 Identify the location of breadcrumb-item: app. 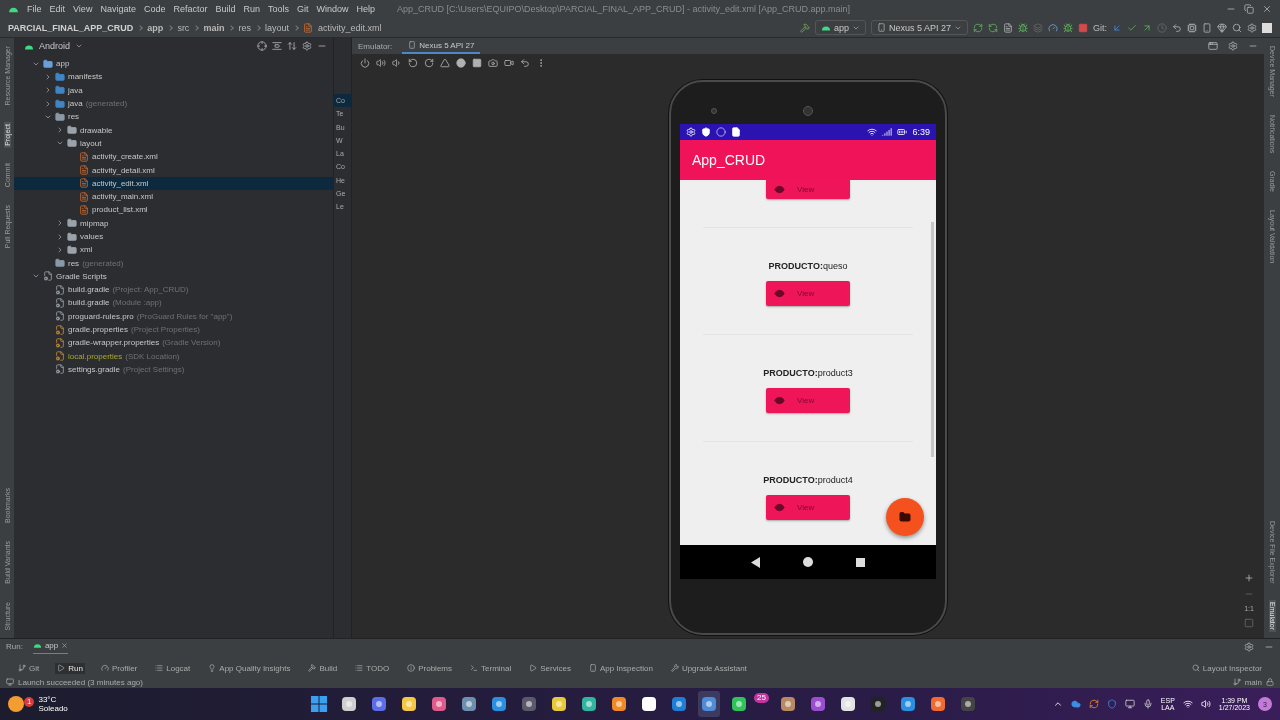
(155, 27).